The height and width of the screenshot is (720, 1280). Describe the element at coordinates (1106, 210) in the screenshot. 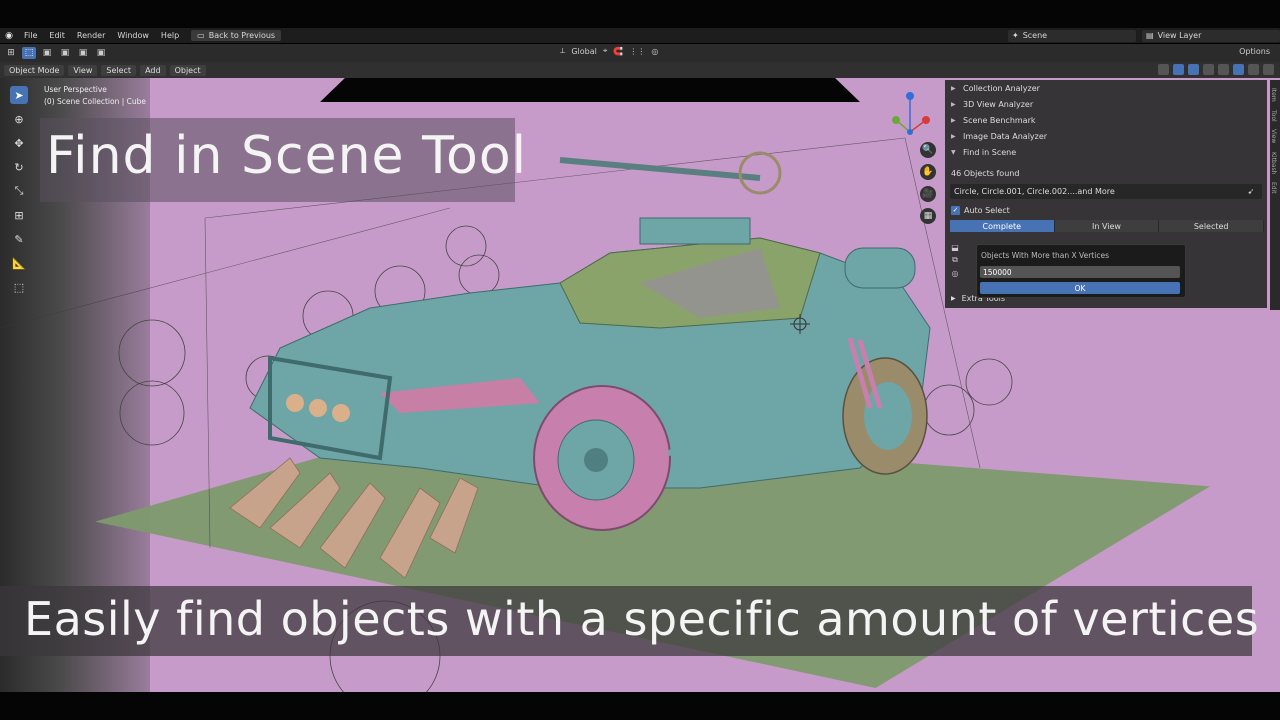

I see `auto-select-checkbox: ✓ Auto Select` at that location.